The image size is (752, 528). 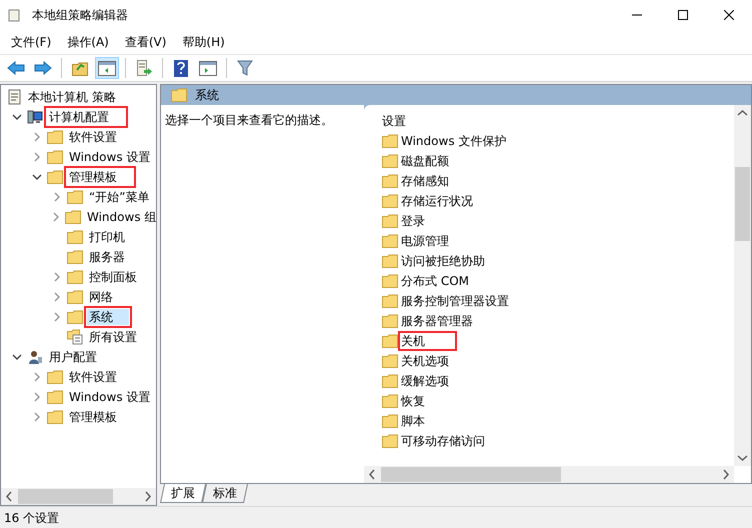 What do you see at coordinates (43, 68) in the screenshot?
I see `forward-arrow-icon` at bounding box center [43, 68].